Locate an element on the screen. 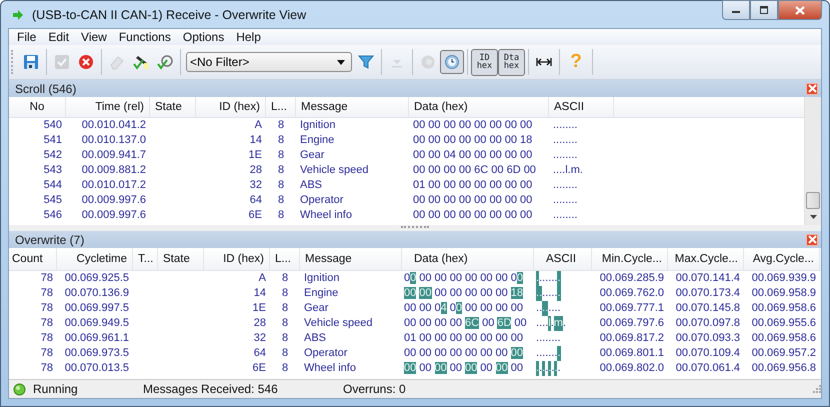 The width and height of the screenshot is (830, 407). table-cell-text: 00.069.802.0 is located at coordinates (631, 368).